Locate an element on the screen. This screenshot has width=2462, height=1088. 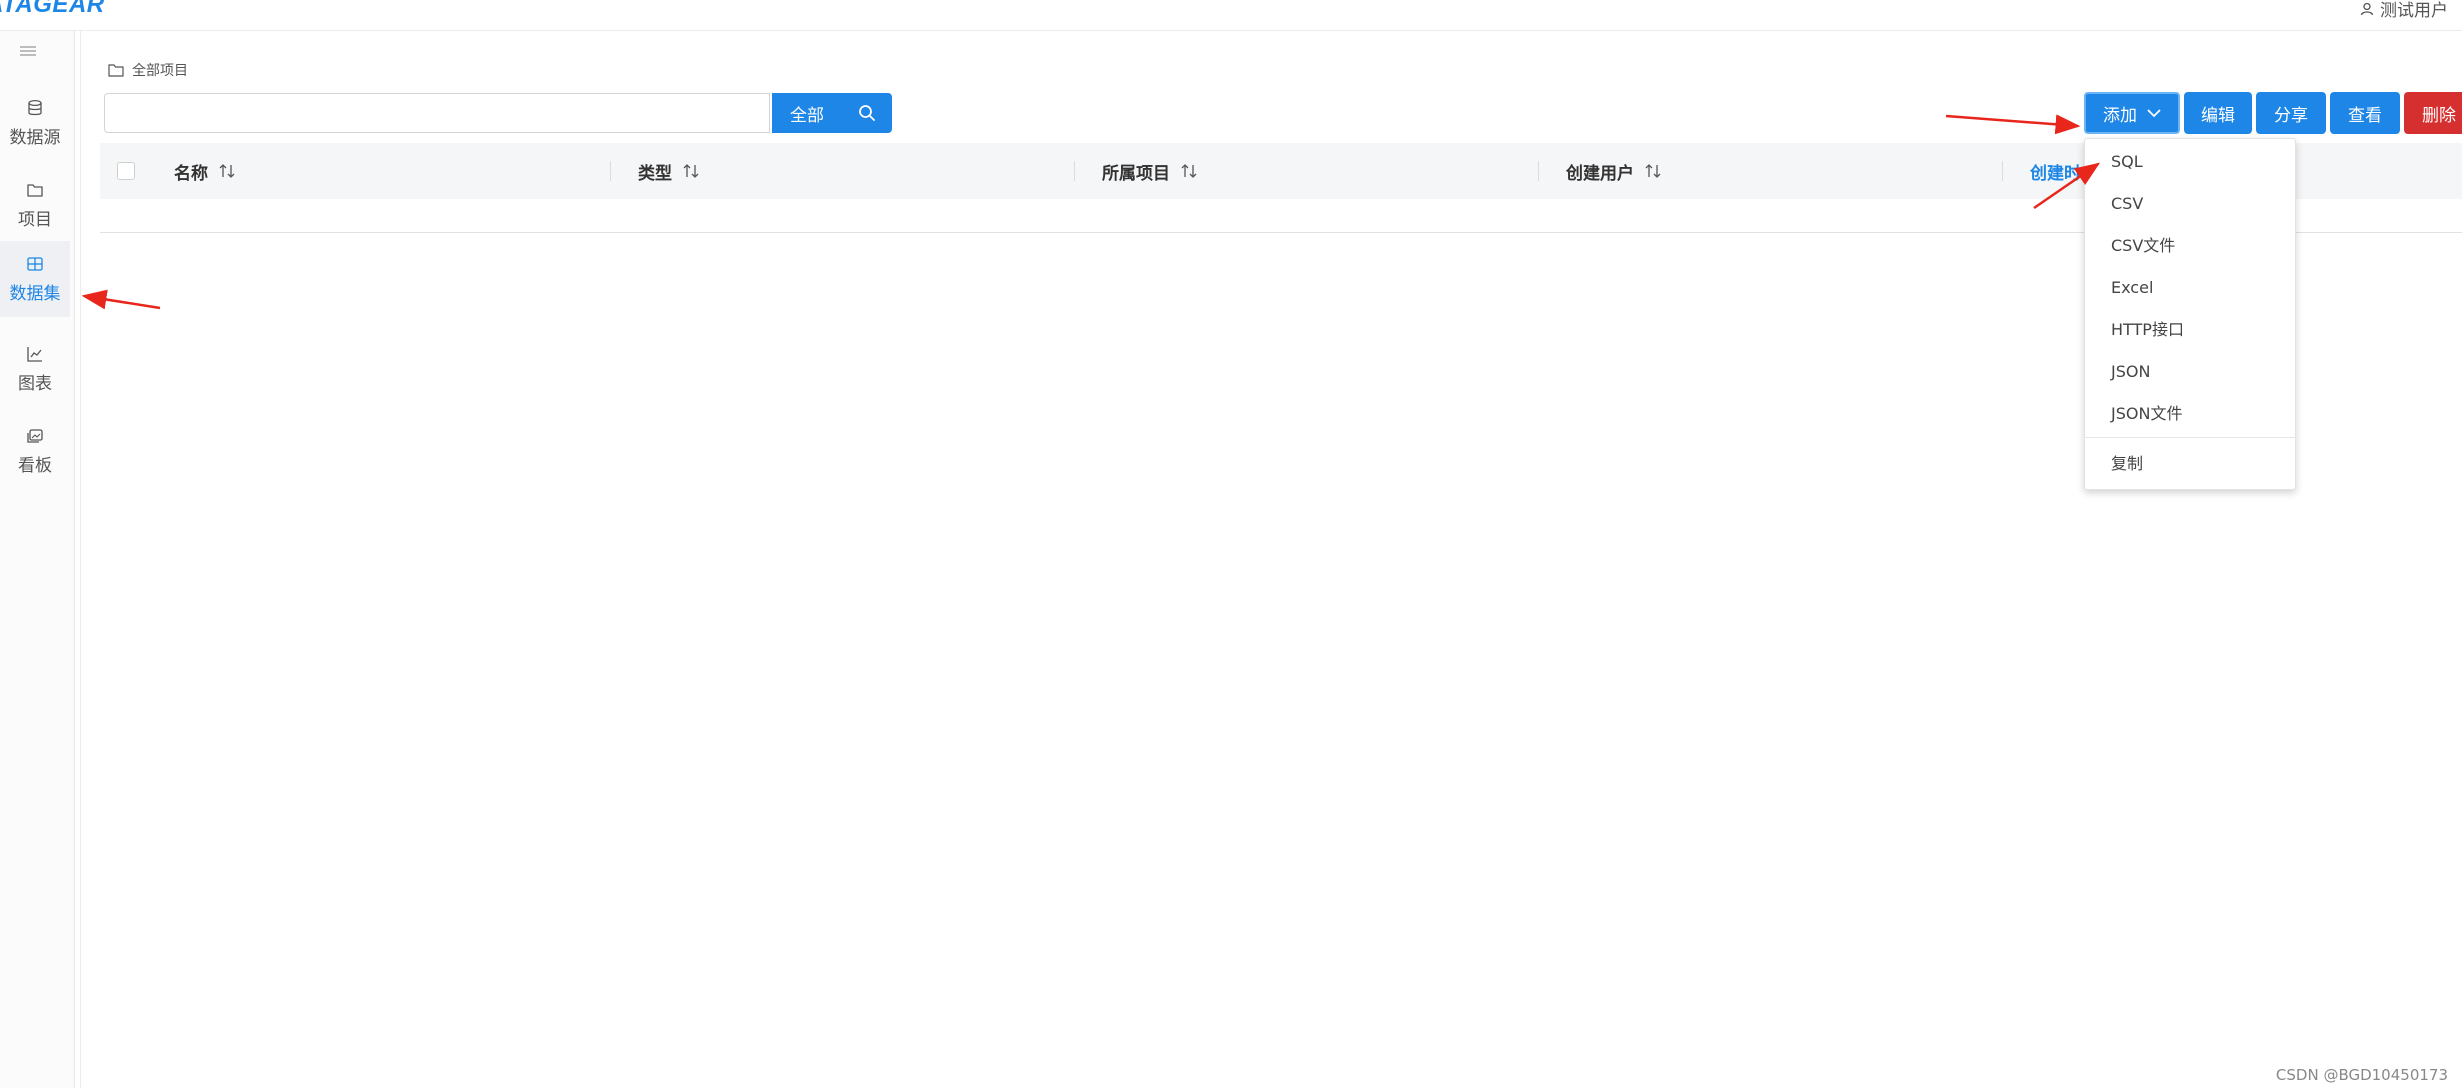
view-button-label: 查看 is located at coordinates (2365, 115).